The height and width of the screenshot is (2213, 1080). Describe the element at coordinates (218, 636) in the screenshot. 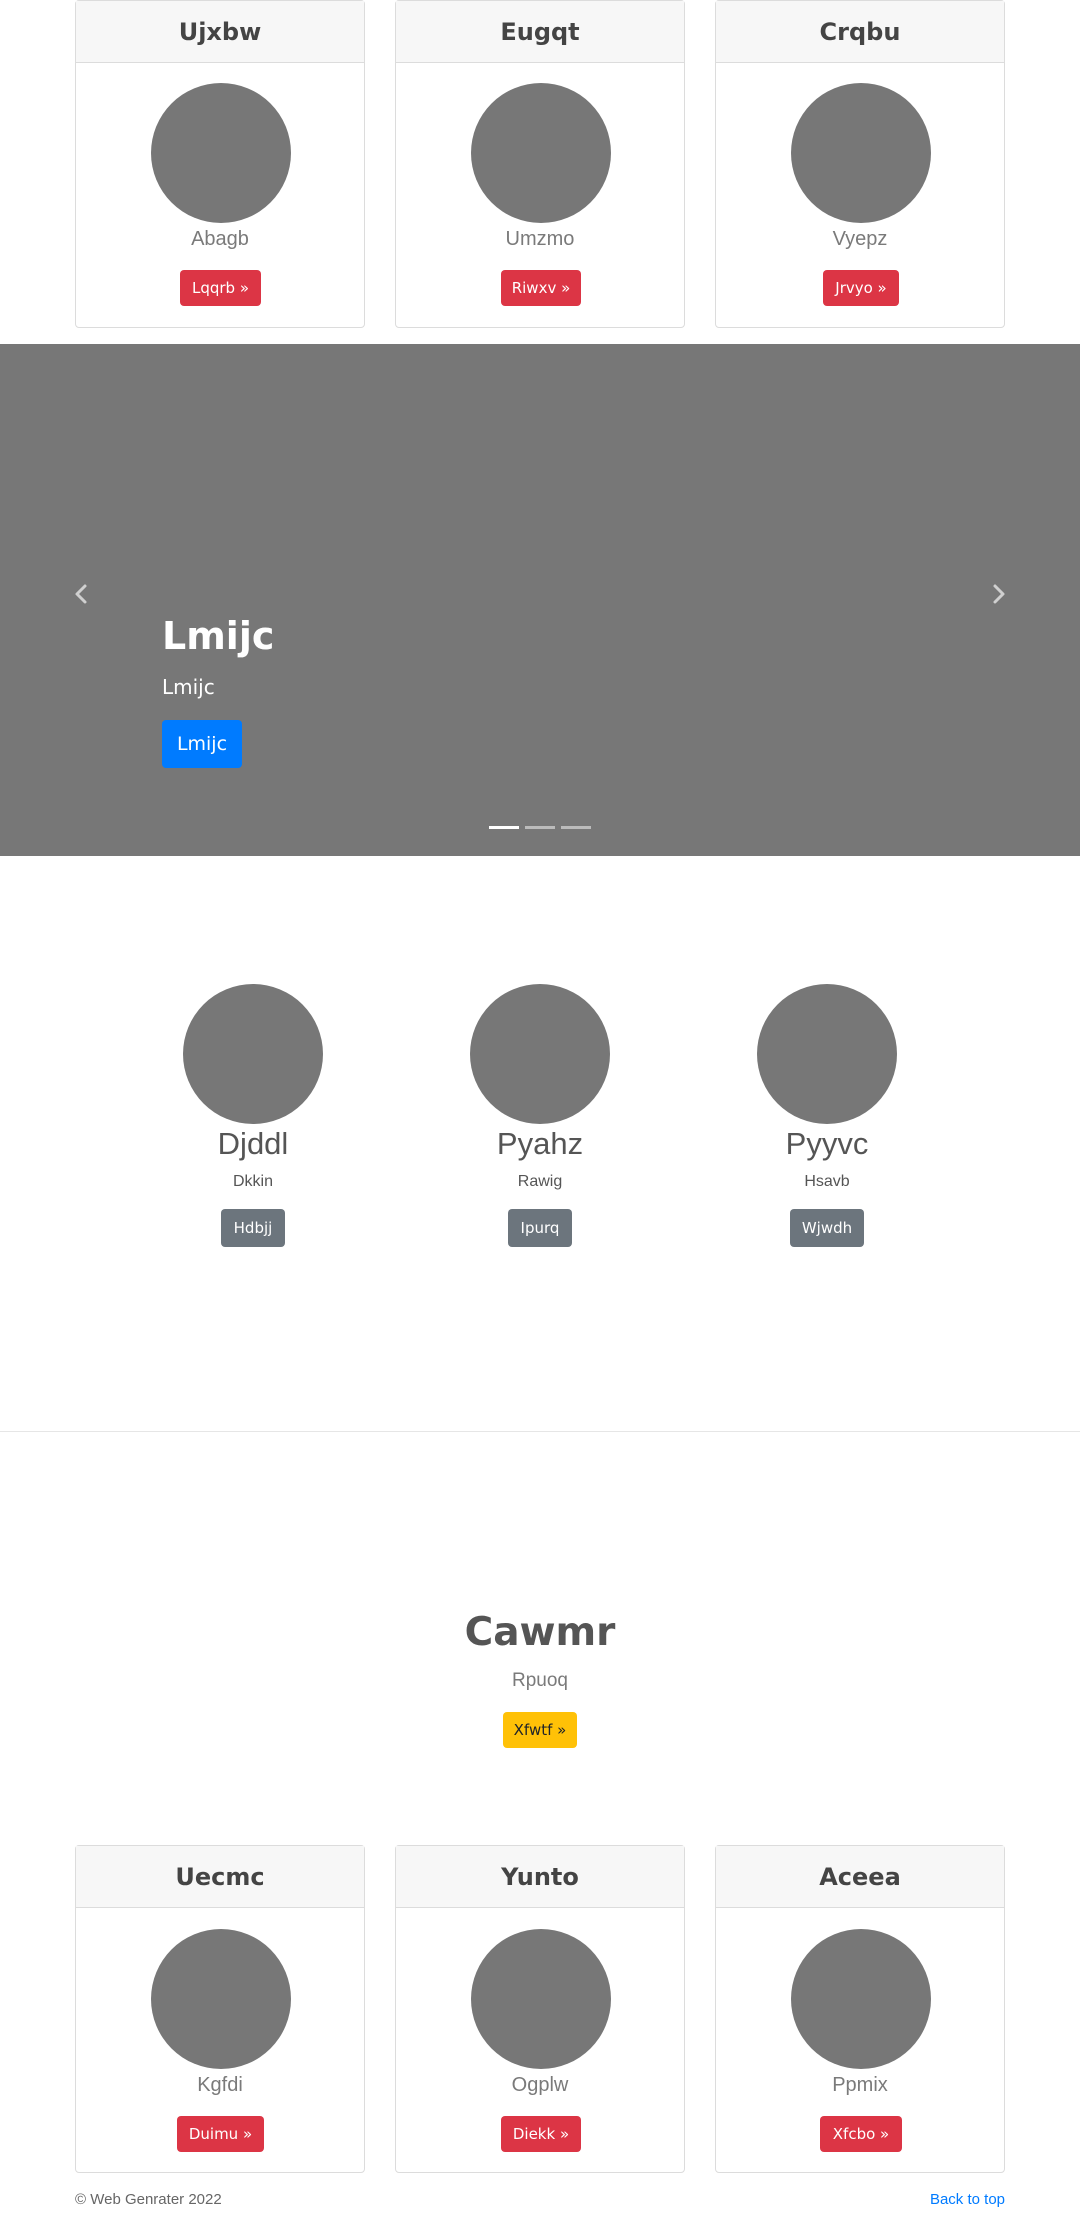

I see `carousel-caption-title: Lmijc` at that location.